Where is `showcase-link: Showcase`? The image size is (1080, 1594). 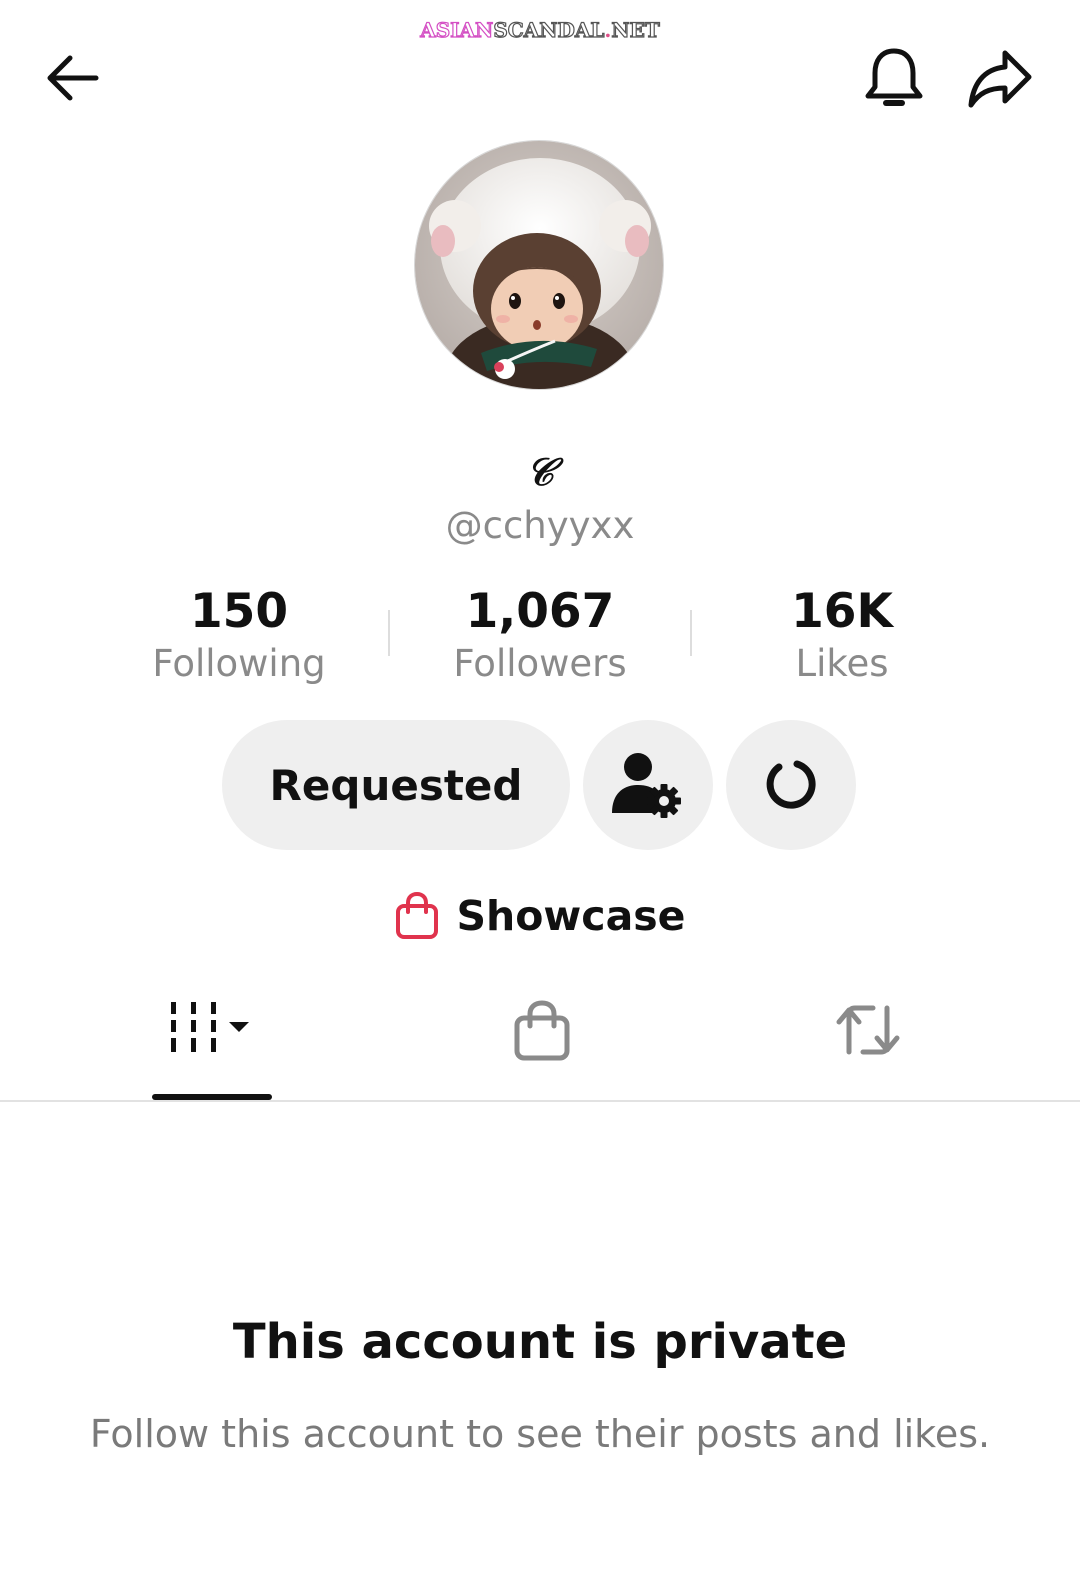 showcase-link: Showcase is located at coordinates (540, 916).